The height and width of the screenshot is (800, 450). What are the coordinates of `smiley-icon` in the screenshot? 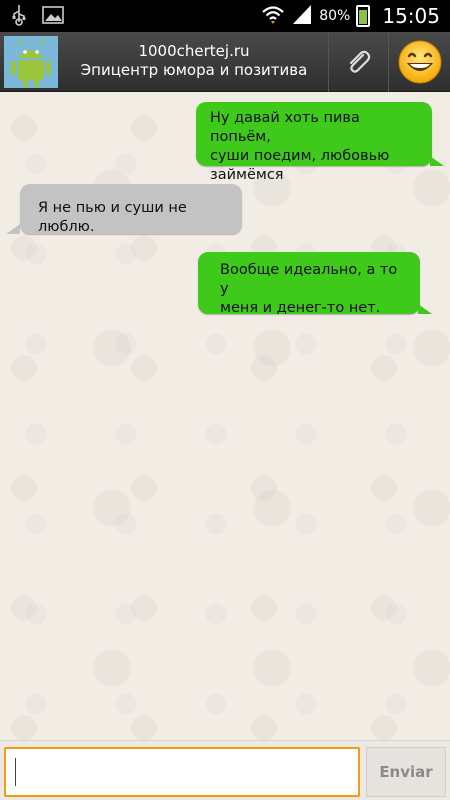 It's located at (419, 62).